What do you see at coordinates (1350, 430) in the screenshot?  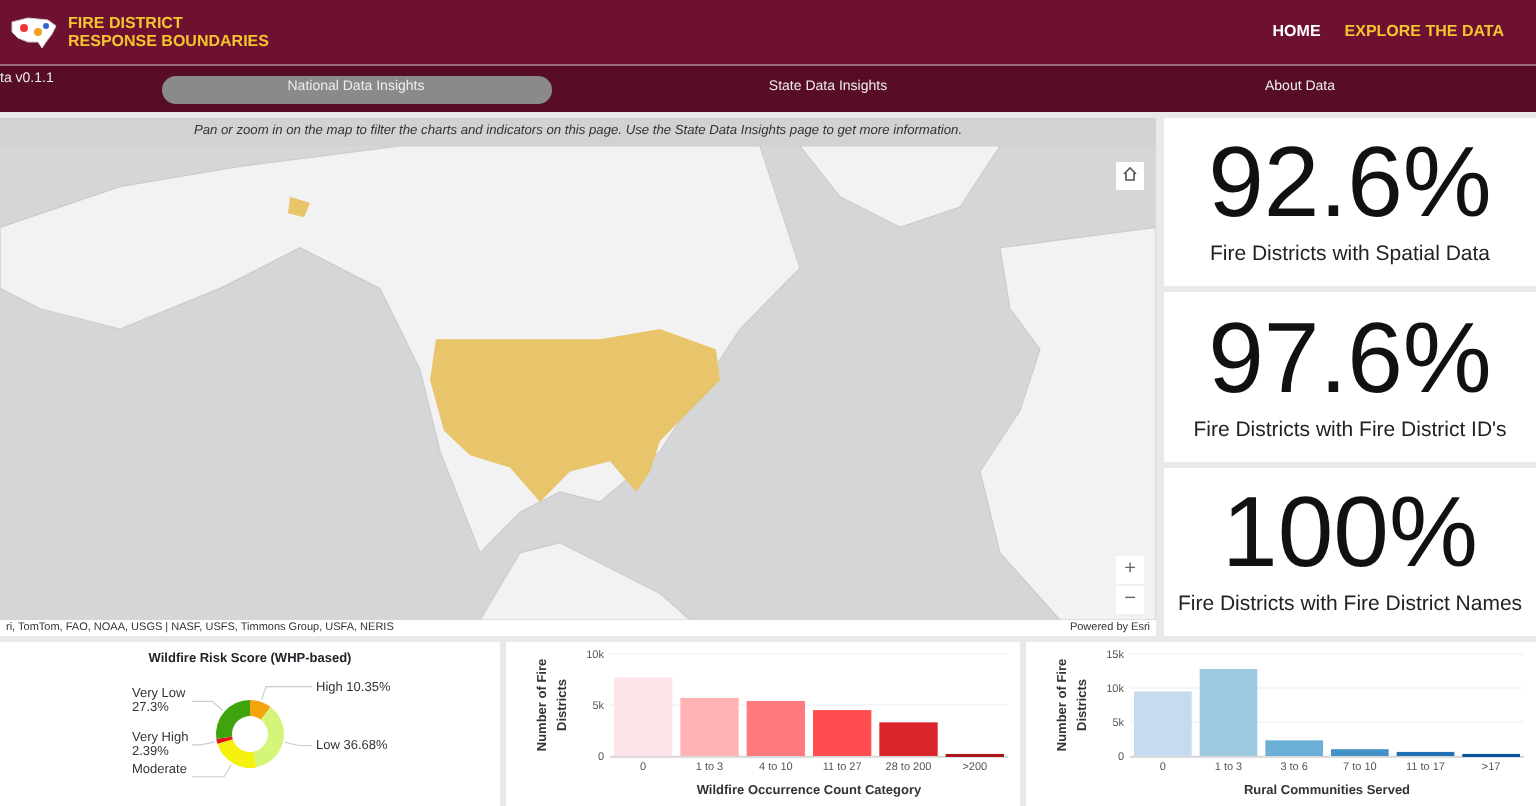 I see `indicator-label: Fire Districts with Fire District ID's` at bounding box center [1350, 430].